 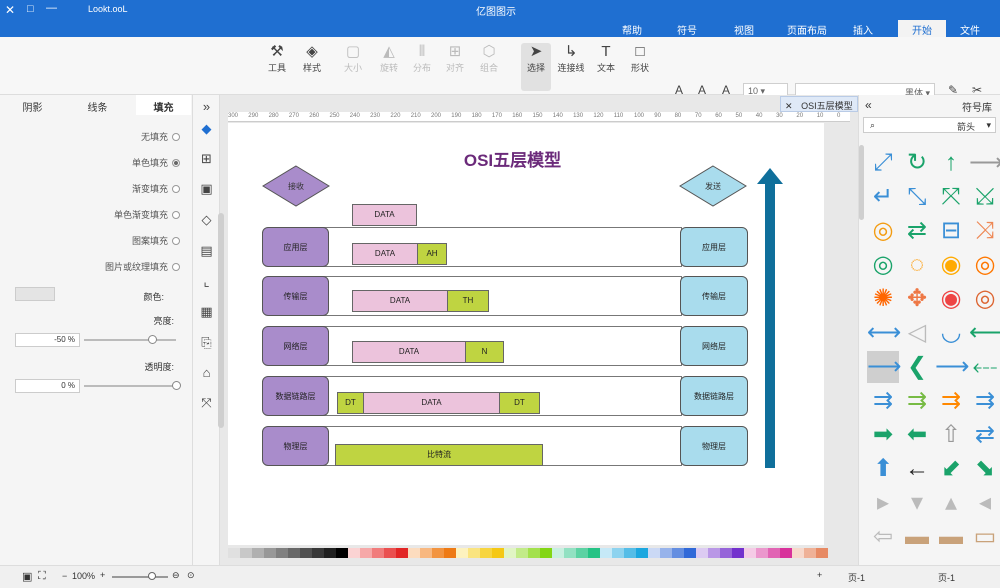 What do you see at coordinates (160, 136) in the screenshot?
I see `fill-option-none: 无填充` at bounding box center [160, 136].